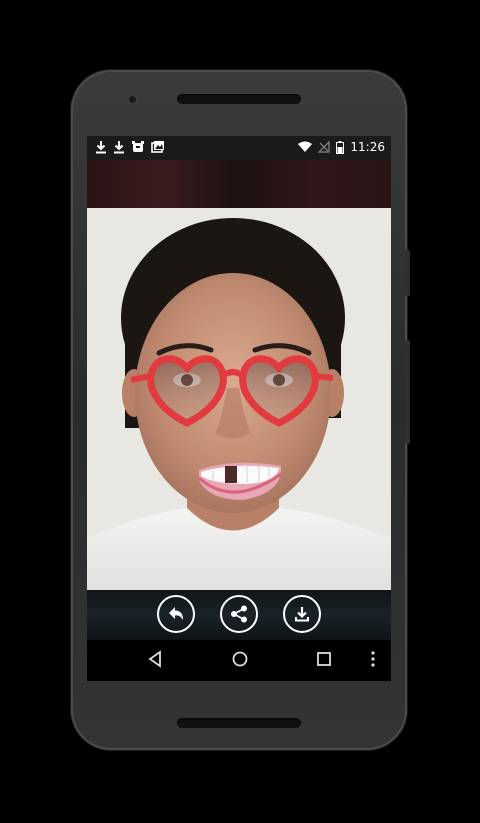 This screenshot has width=480, height=823. Describe the element at coordinates (138, 146) in the screenshot. I see `alarm-icon` at that location.